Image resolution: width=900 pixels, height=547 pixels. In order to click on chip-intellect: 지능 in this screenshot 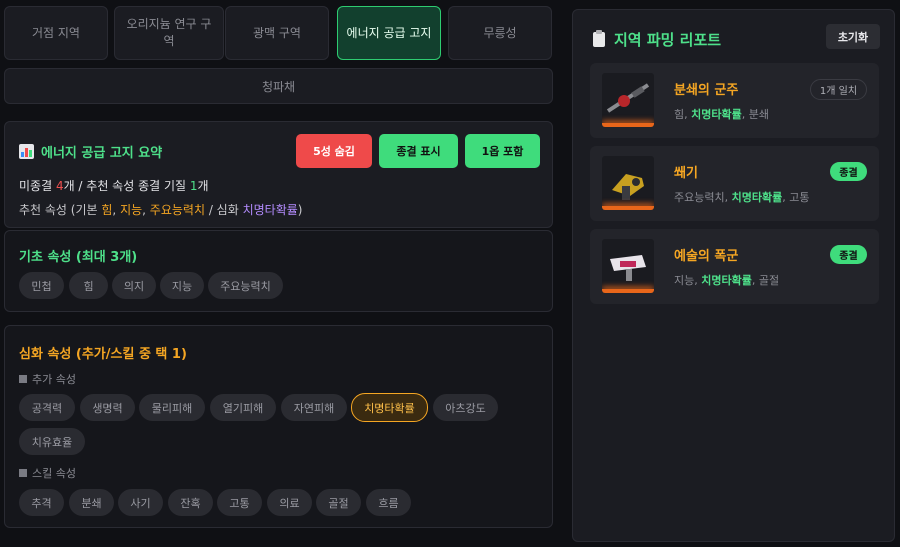, I will do `click(182, 285)`.